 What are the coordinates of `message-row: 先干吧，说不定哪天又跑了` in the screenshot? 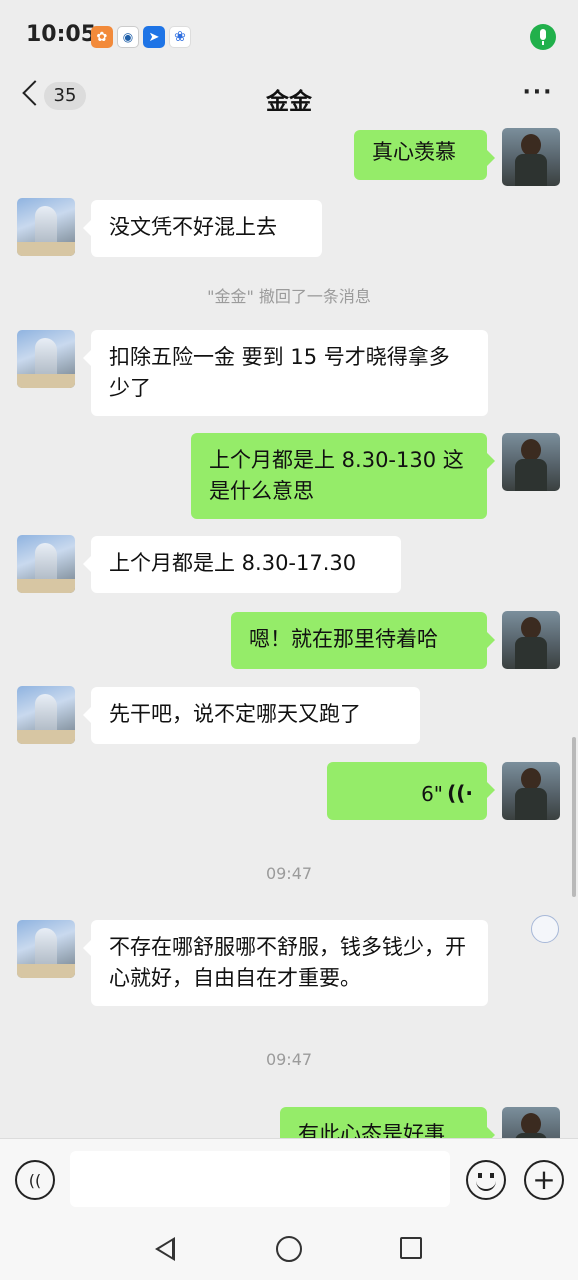 It's located at (289, 716).